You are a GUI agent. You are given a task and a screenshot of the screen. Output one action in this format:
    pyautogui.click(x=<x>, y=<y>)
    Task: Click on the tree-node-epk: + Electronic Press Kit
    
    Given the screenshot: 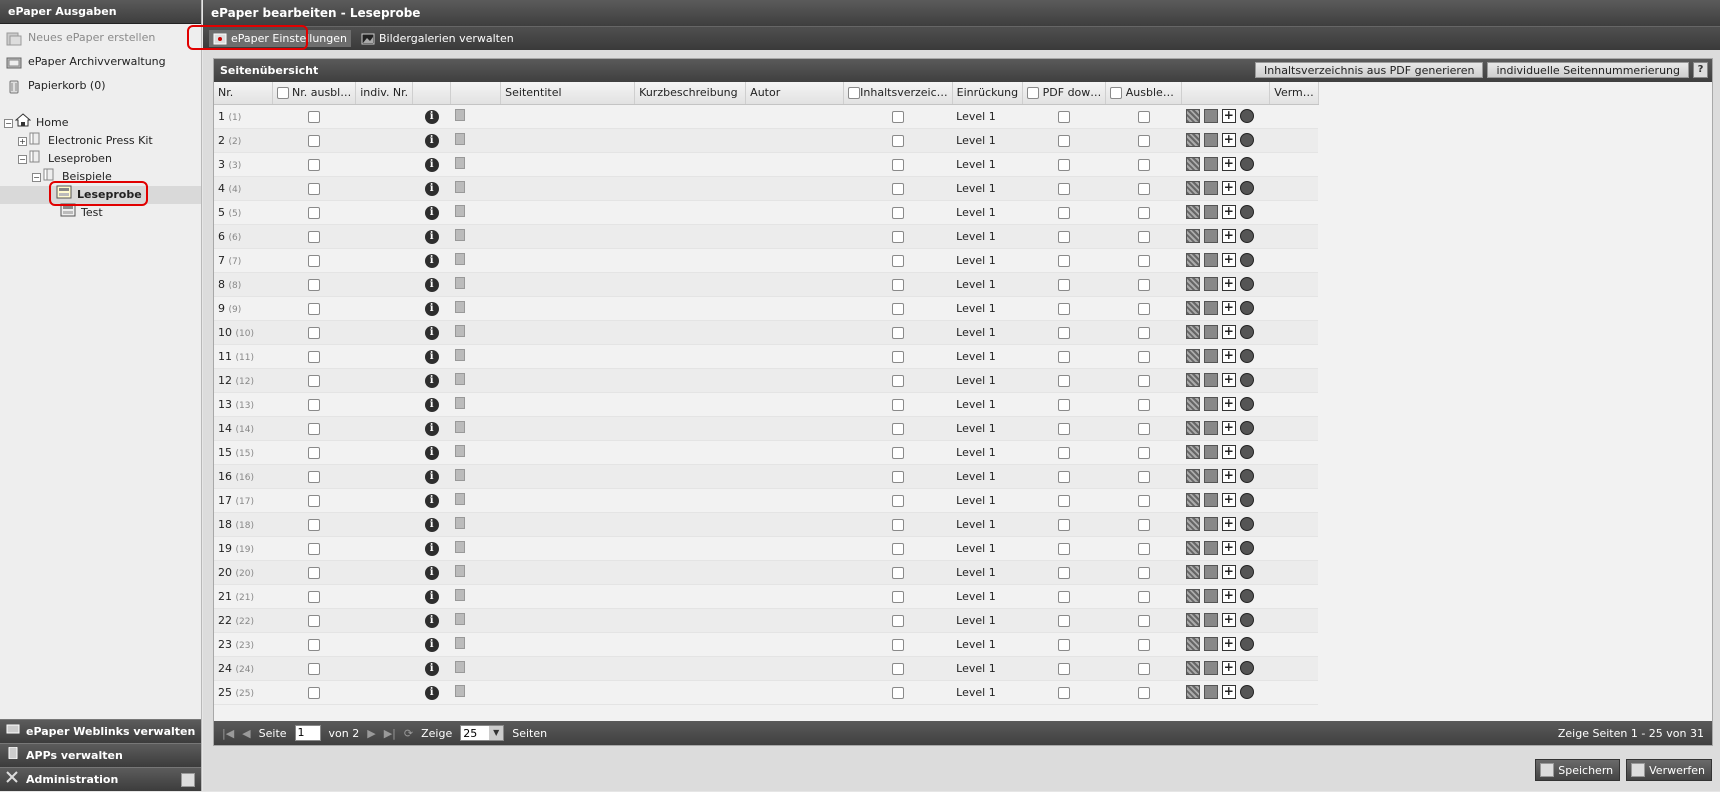 What is the action you would take?
    pyautogui.click(x=102, y=141)
    